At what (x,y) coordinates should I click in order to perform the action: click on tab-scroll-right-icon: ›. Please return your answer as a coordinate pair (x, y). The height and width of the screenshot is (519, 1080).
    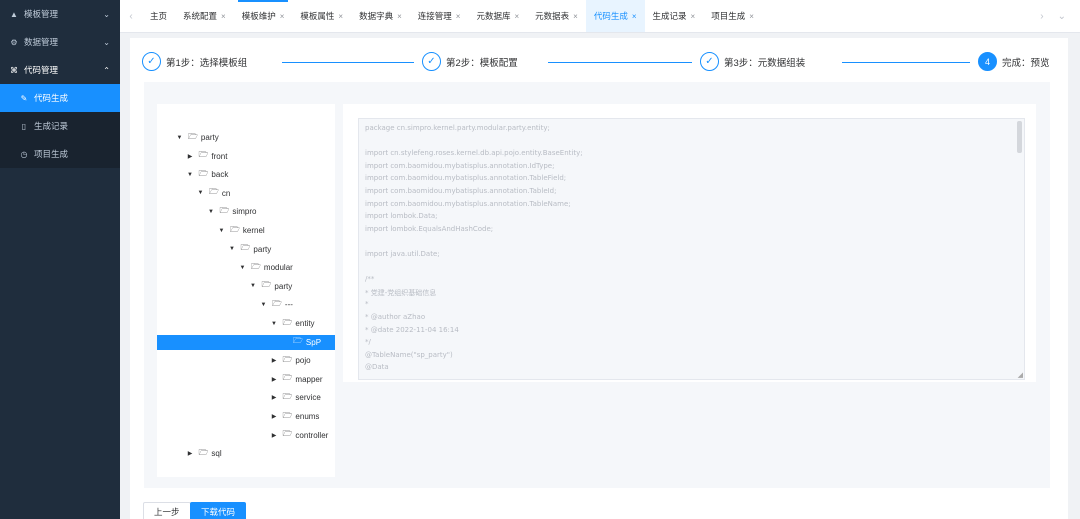
    Looking at the image, I should click on (1041, 16).